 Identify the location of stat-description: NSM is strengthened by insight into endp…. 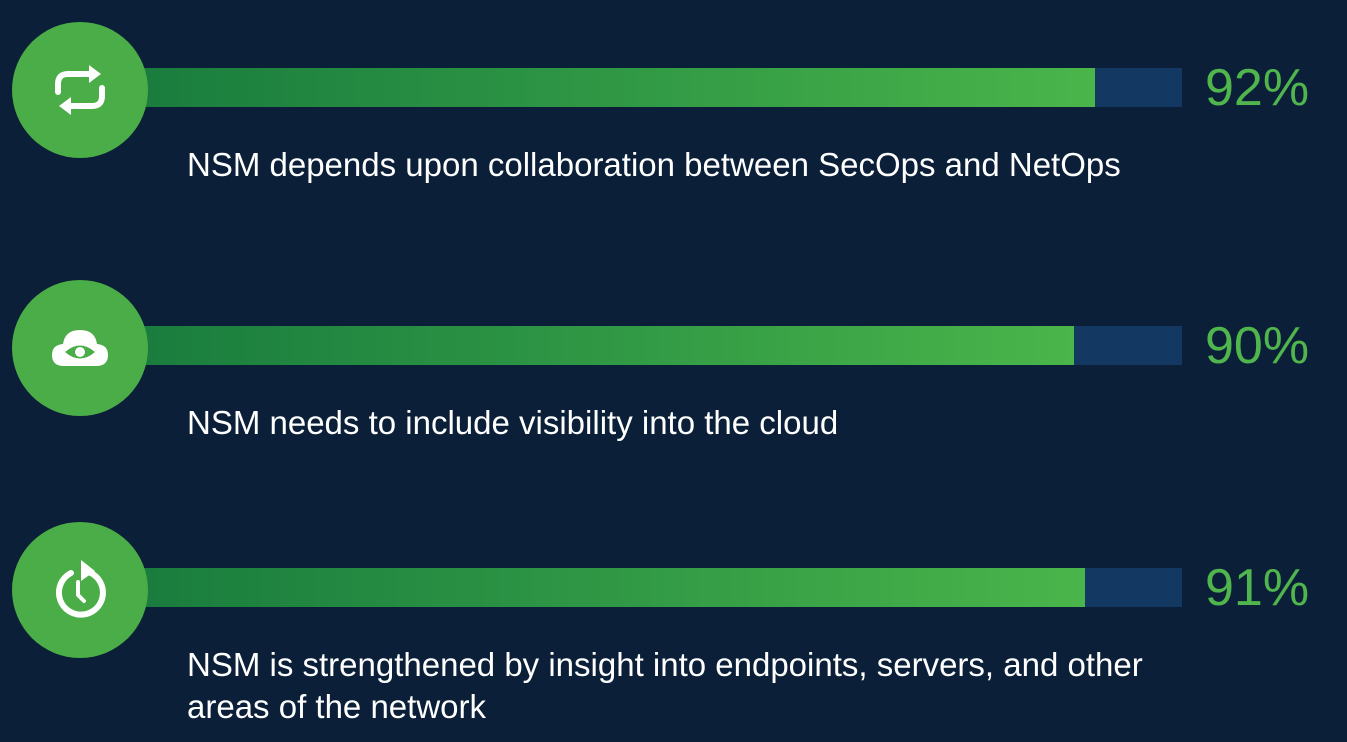
(665, 685).